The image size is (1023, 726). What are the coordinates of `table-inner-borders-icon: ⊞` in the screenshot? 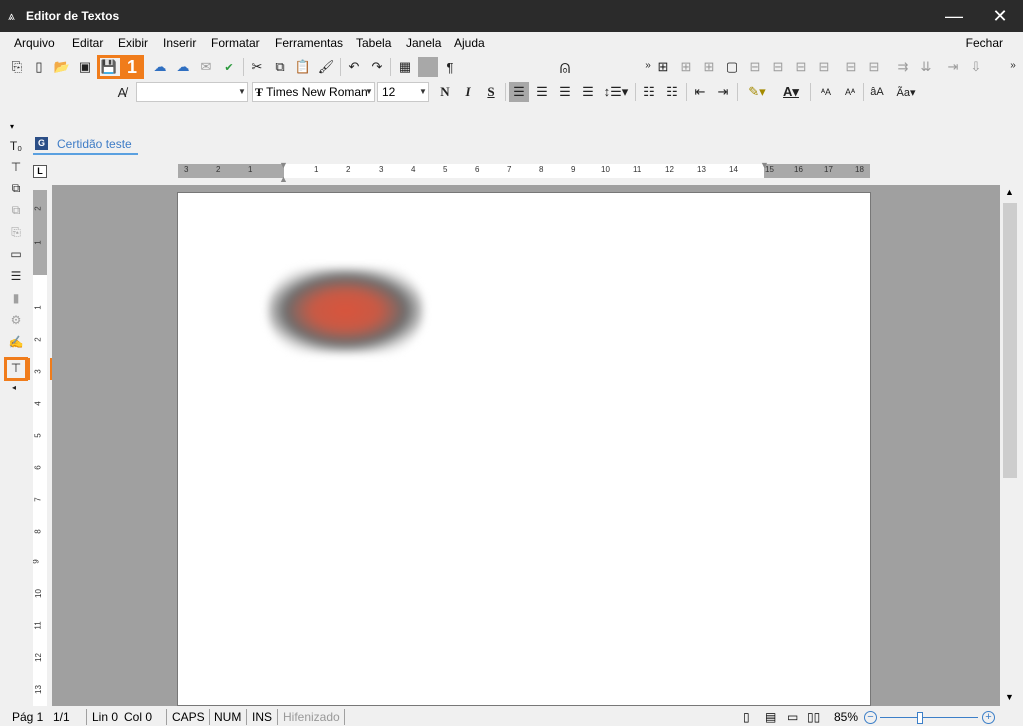 It's located at (709, 67).